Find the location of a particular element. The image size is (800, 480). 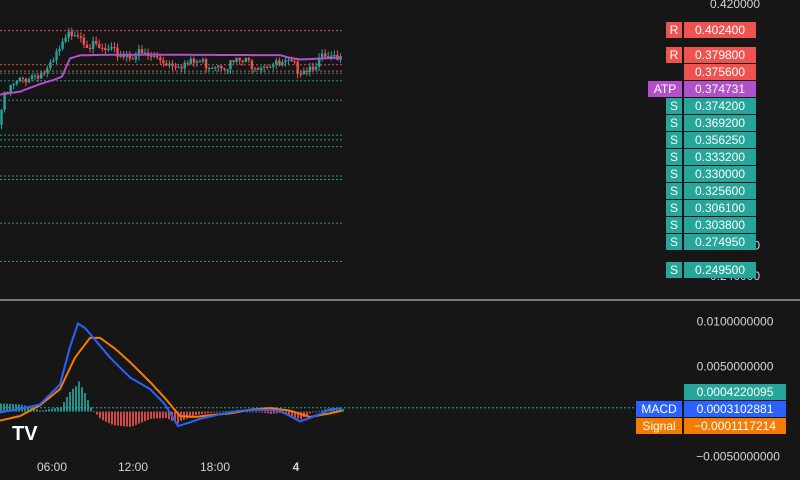

logo-text: TV is located at coordinates (25, 434).